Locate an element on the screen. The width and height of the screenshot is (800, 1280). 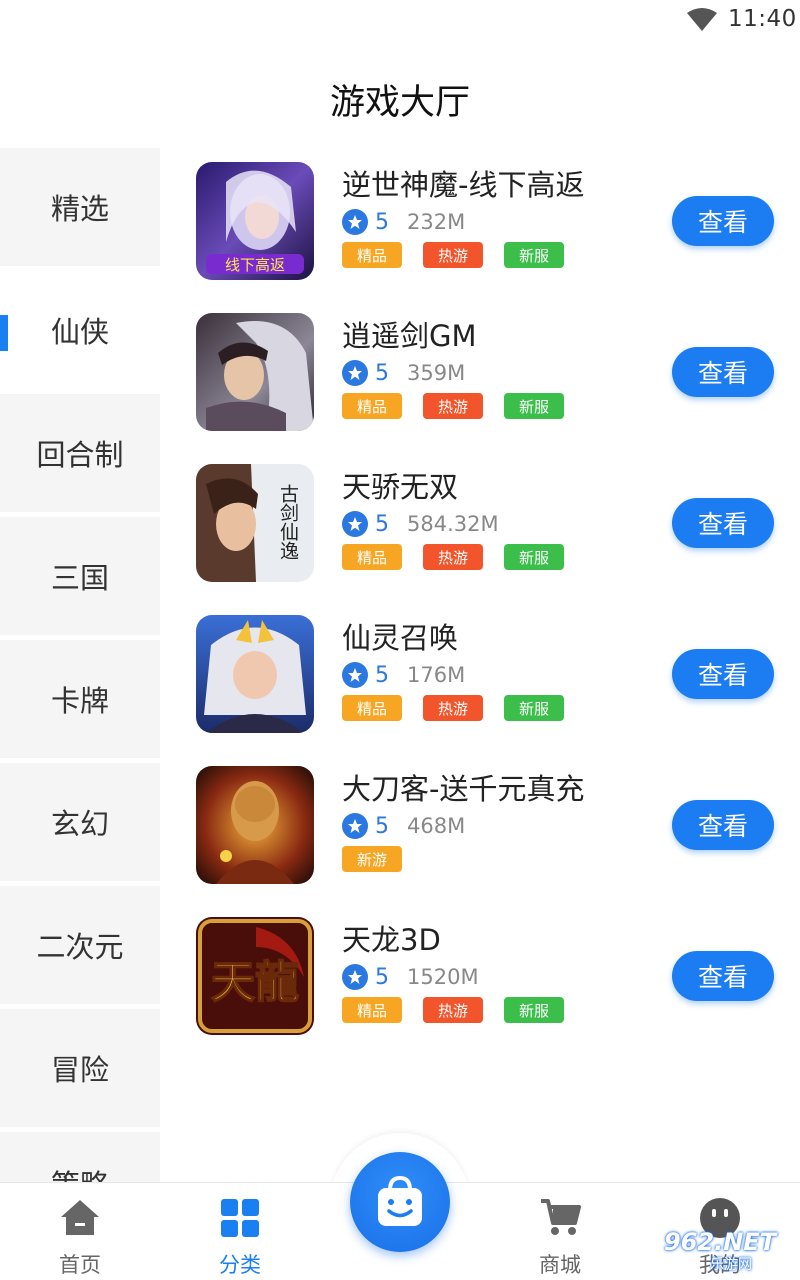
wifi-icon is located at coordinates (702, 19).